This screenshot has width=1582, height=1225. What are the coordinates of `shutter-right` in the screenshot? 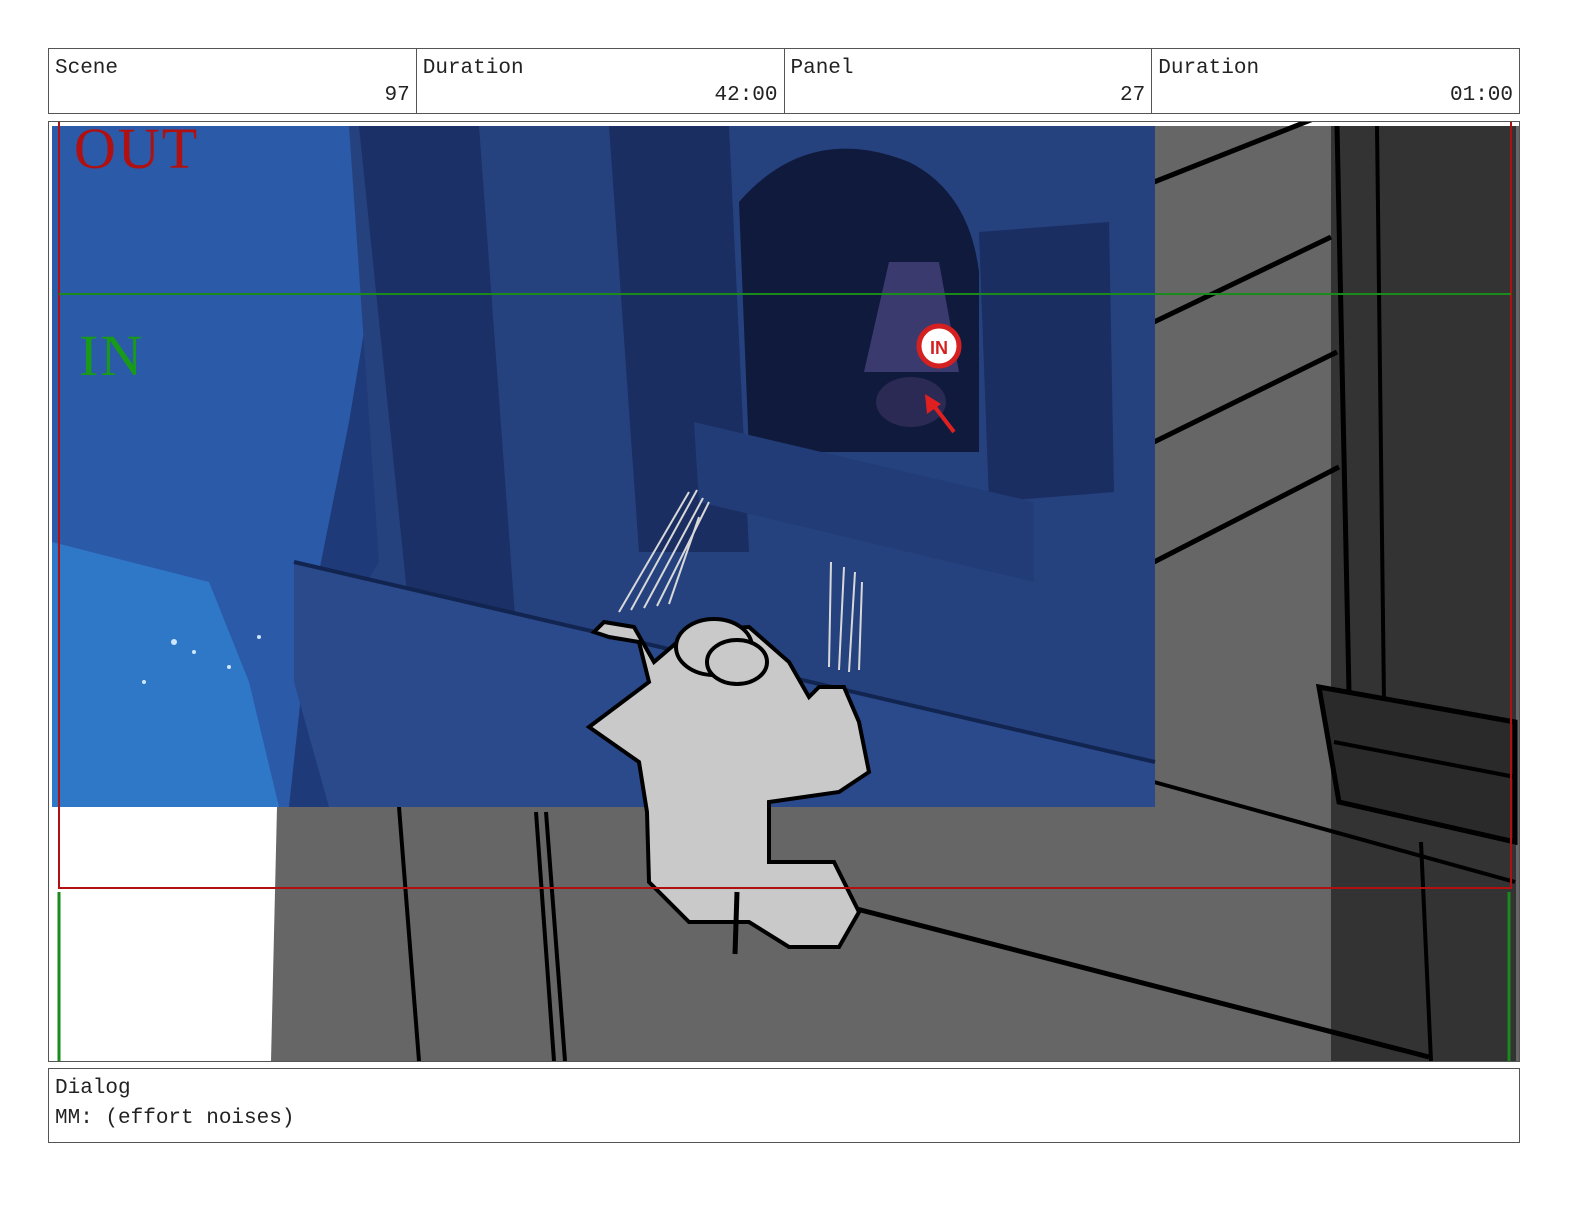 It's located at (1046, 362).